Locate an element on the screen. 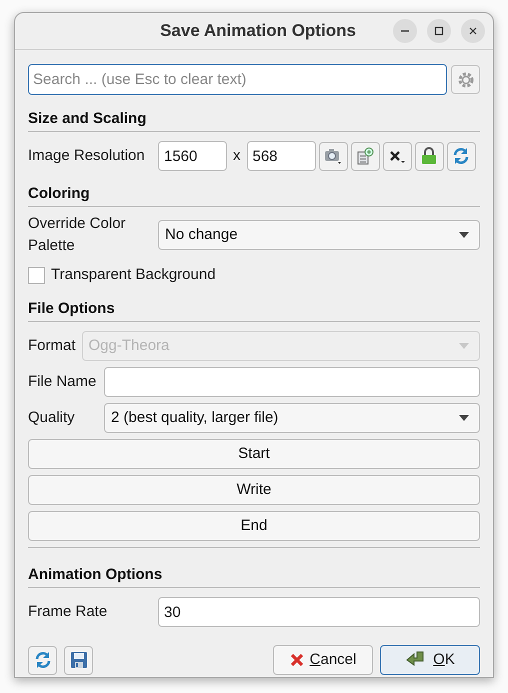 The height and width of the screenshot is (693, 508). maximize-icon is located at coordinates (439, 31).